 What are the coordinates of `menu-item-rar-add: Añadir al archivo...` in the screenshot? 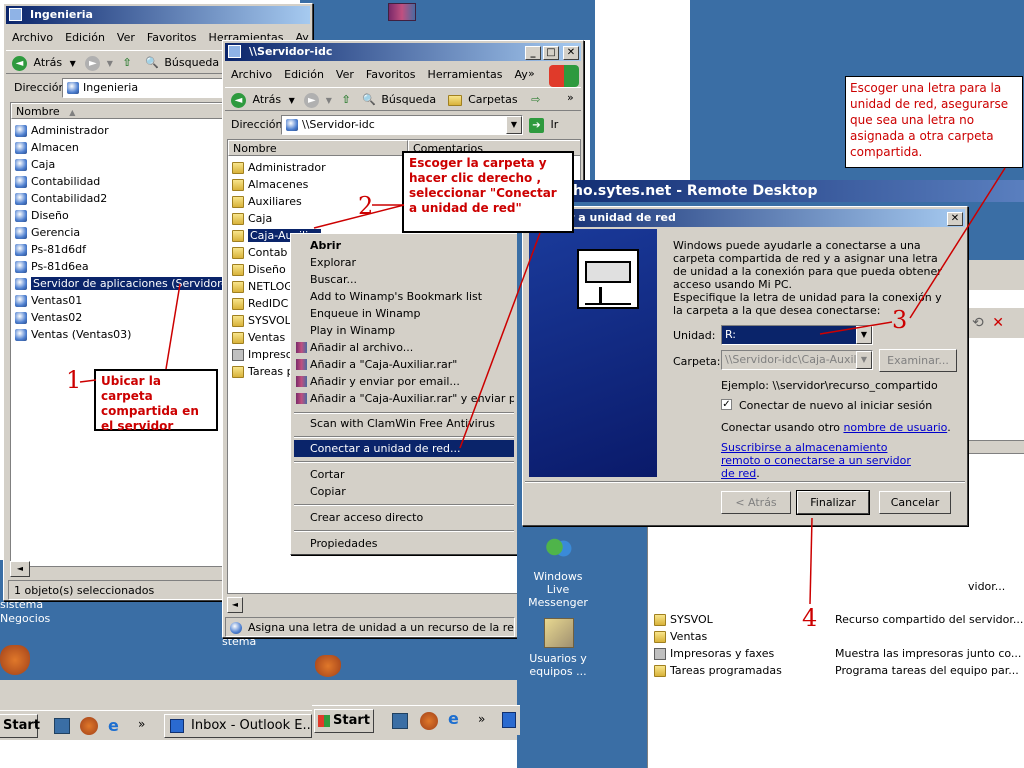 It's located at (404, 347).